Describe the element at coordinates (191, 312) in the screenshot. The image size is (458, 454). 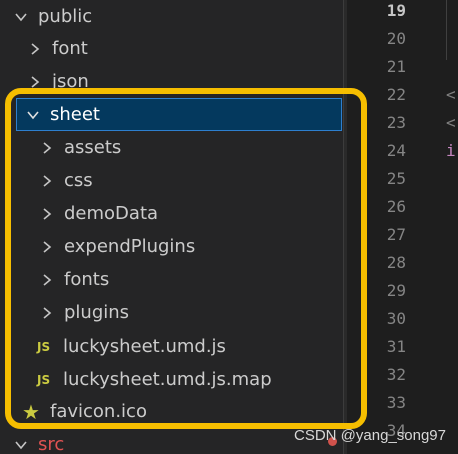
I see `tree-item-plugins: plugins` at that location.